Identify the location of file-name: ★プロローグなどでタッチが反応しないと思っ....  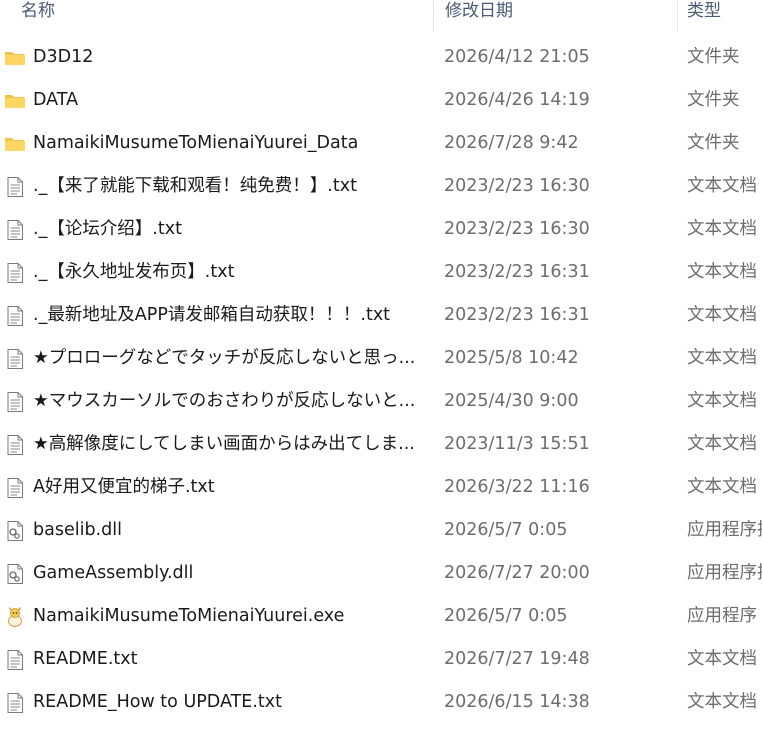
(224, 358).